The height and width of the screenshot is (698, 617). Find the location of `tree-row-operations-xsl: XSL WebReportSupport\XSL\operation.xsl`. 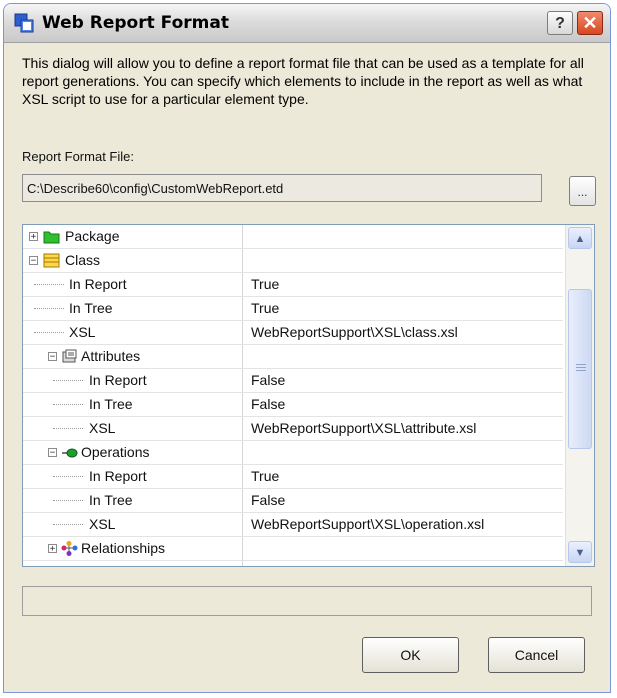

tree-row-operations-xsl: XSL WebReportSupport\XSL\operation.xsl is located at coordinates (293, 525).